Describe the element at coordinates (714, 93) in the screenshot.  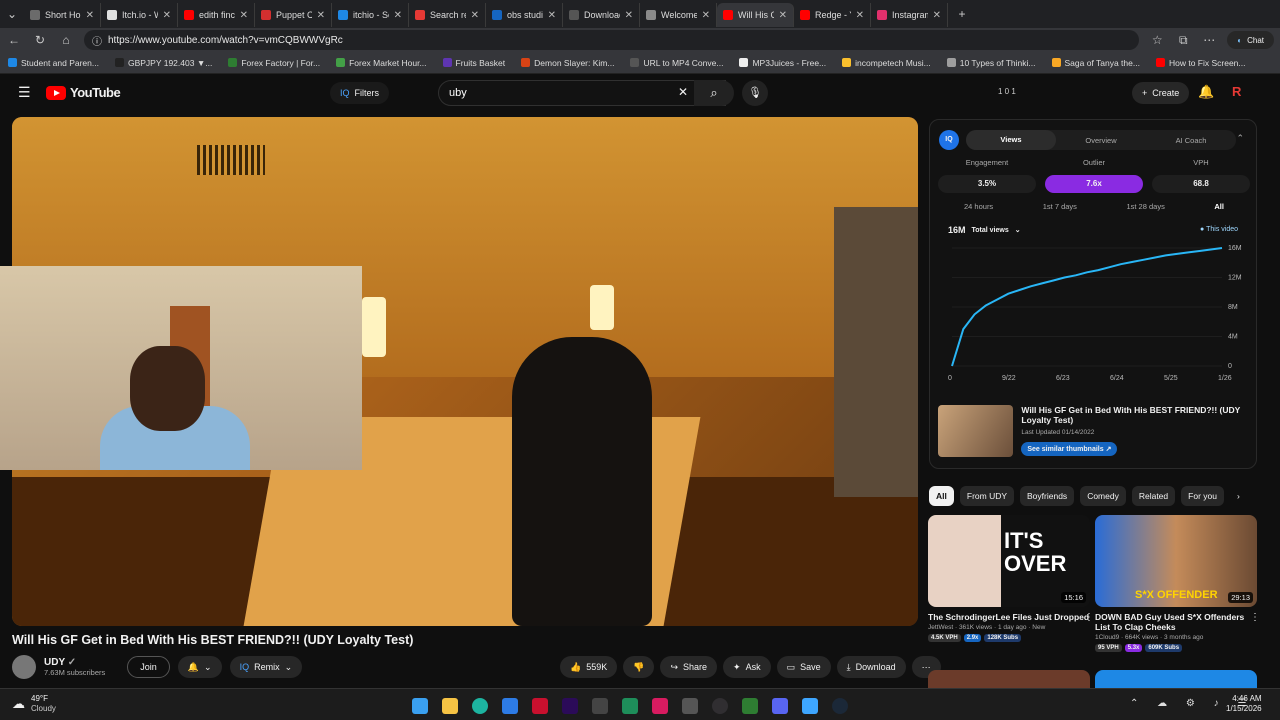
I see `search-button: ⌕` at that location.